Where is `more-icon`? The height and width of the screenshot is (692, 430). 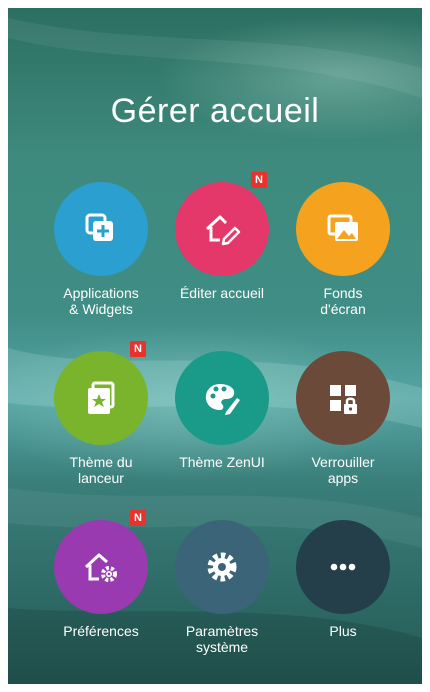 more-icon is located at coordinates (343, 567).